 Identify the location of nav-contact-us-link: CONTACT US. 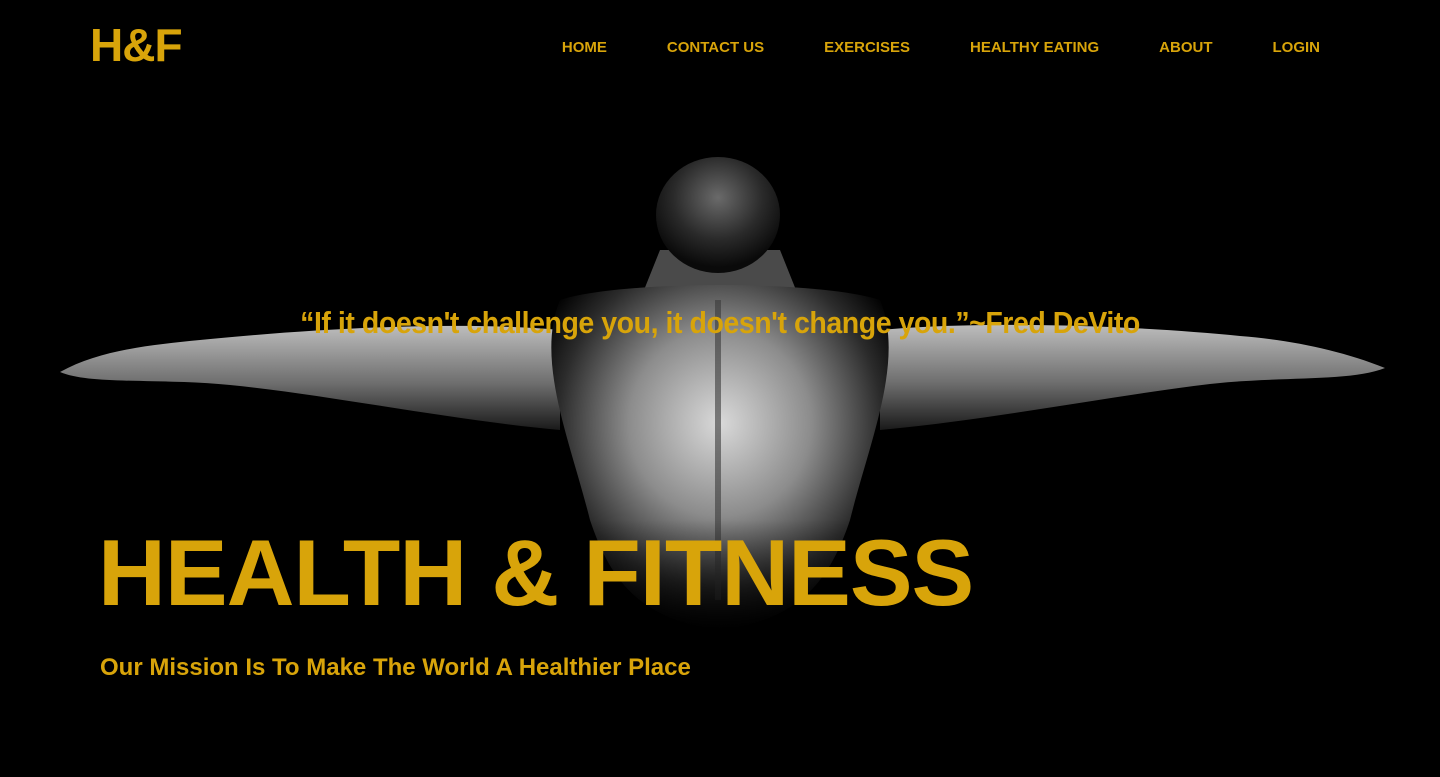
(715, 48).